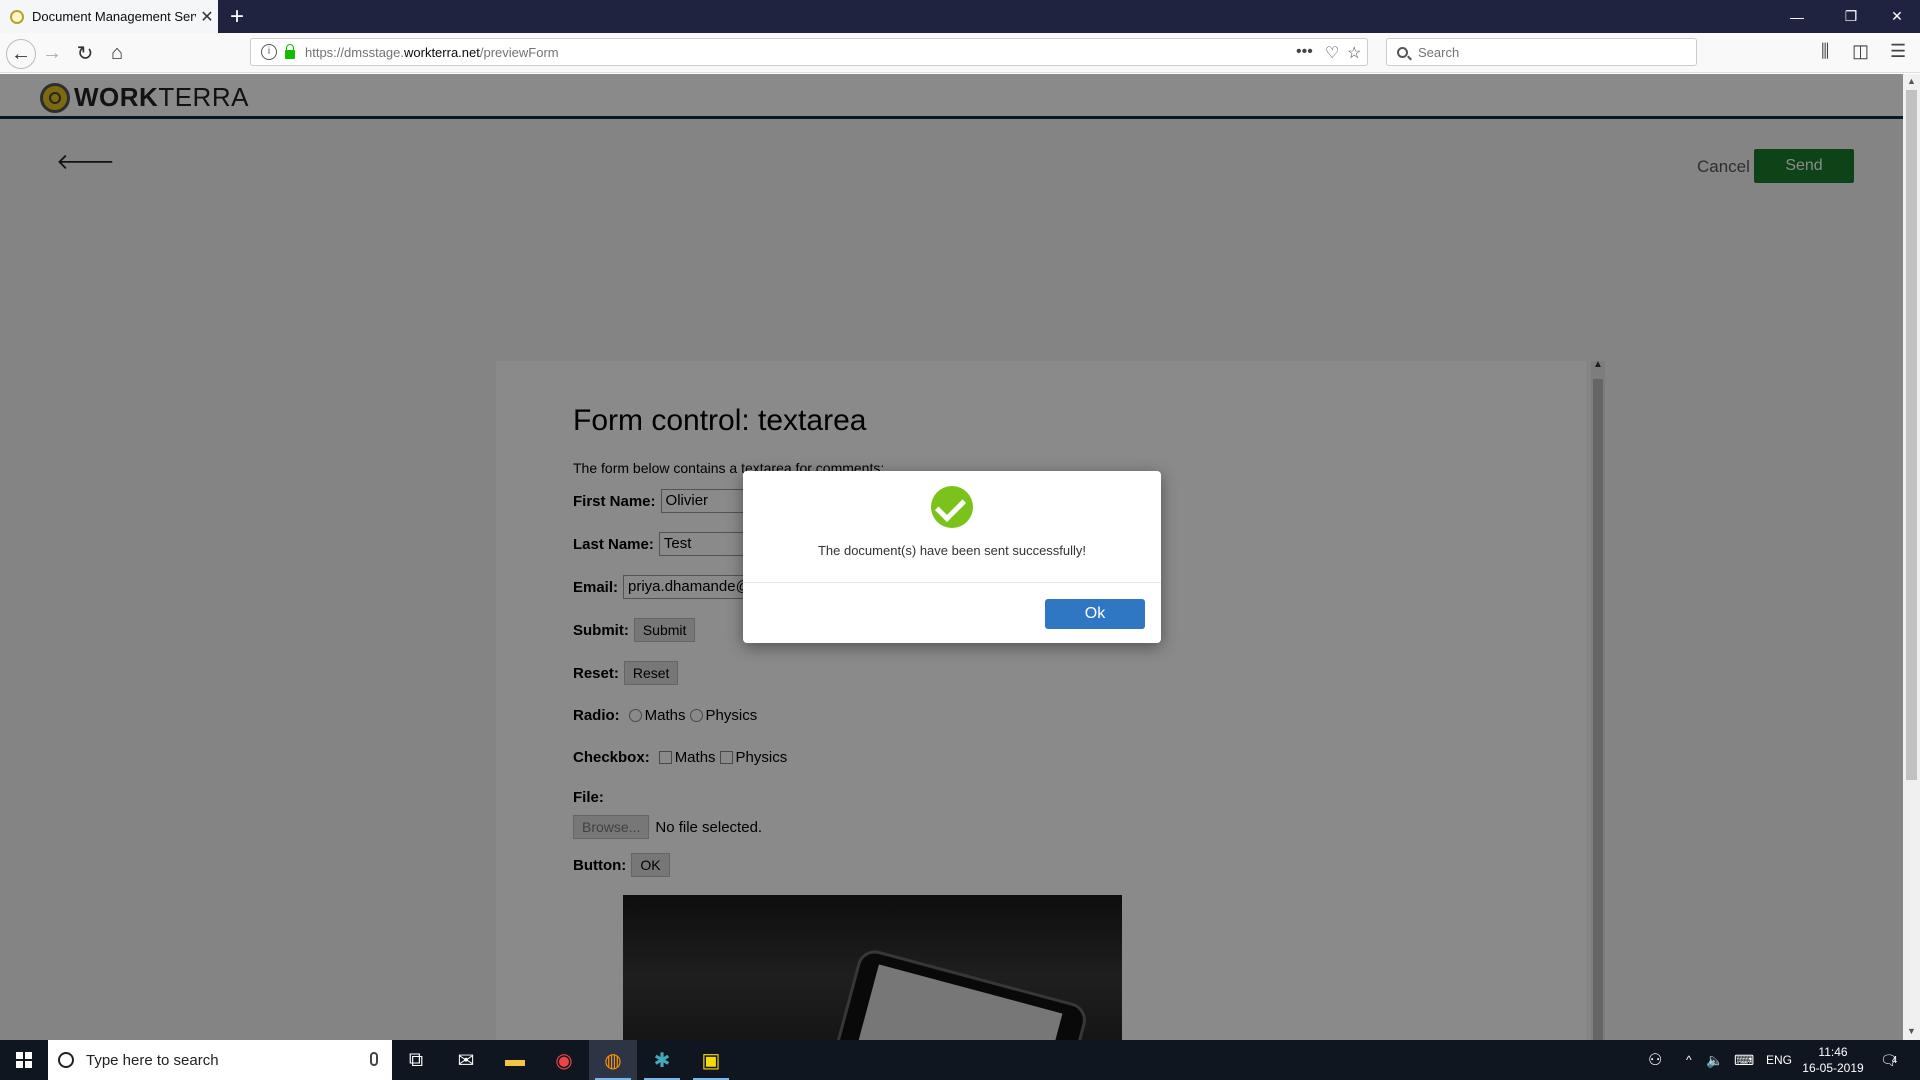 The height and width of the screenshot is (1080, 1920). Describe the element at coordinates (1744, 1060) in the screenshot. I see `keyboard-icon: ⌨` at that location.